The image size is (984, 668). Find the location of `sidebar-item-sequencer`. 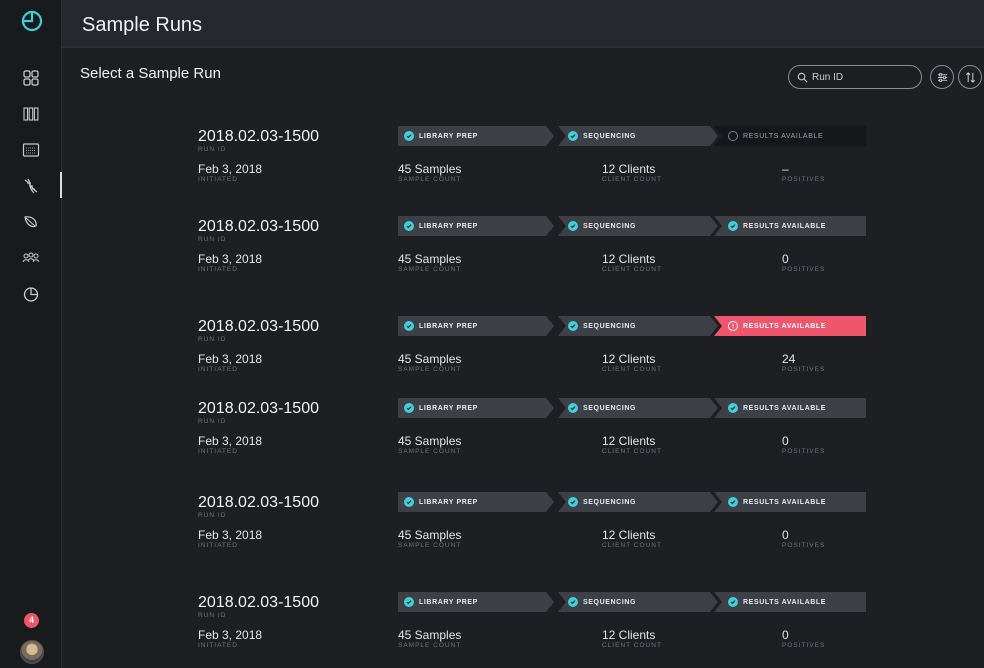

sidebar-item-sequencer is located at coordinates (31, 150).